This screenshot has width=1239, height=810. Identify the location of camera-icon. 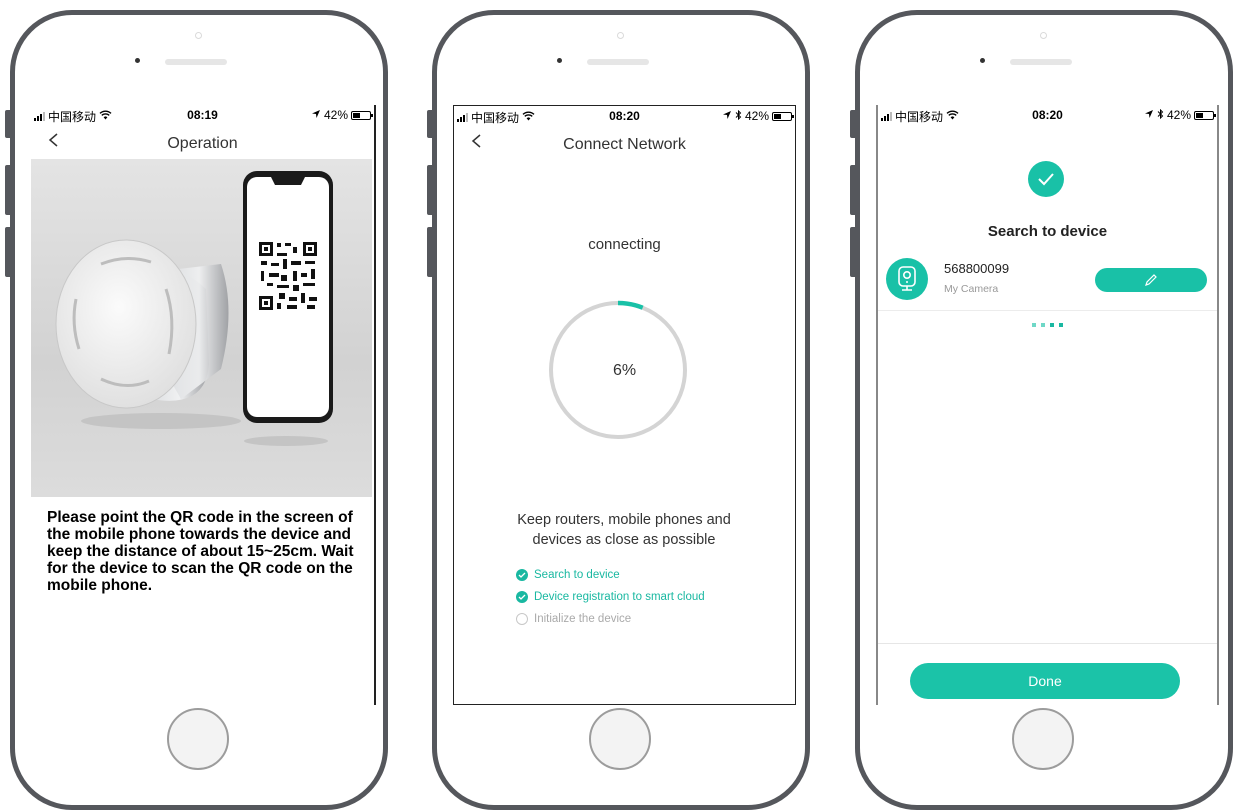
(907, 279).